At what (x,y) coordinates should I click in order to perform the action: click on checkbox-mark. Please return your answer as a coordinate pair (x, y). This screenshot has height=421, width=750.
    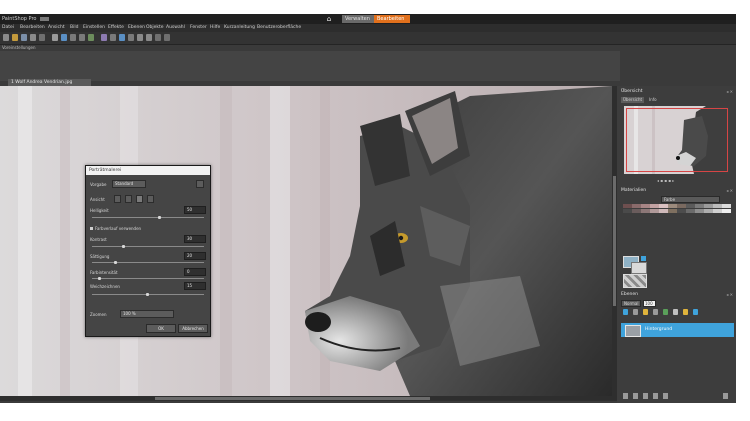
    Looking at the image, I should click on (91, 228).